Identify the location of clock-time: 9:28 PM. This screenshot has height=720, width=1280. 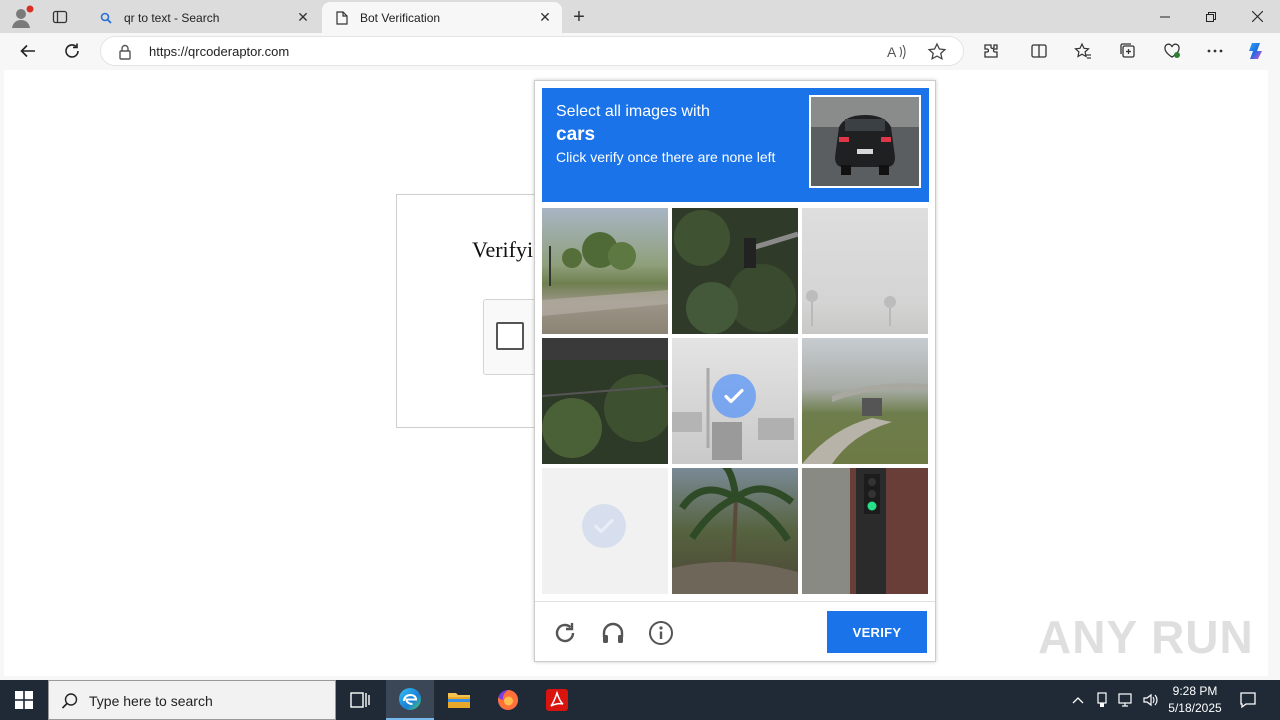
(1195, 691).